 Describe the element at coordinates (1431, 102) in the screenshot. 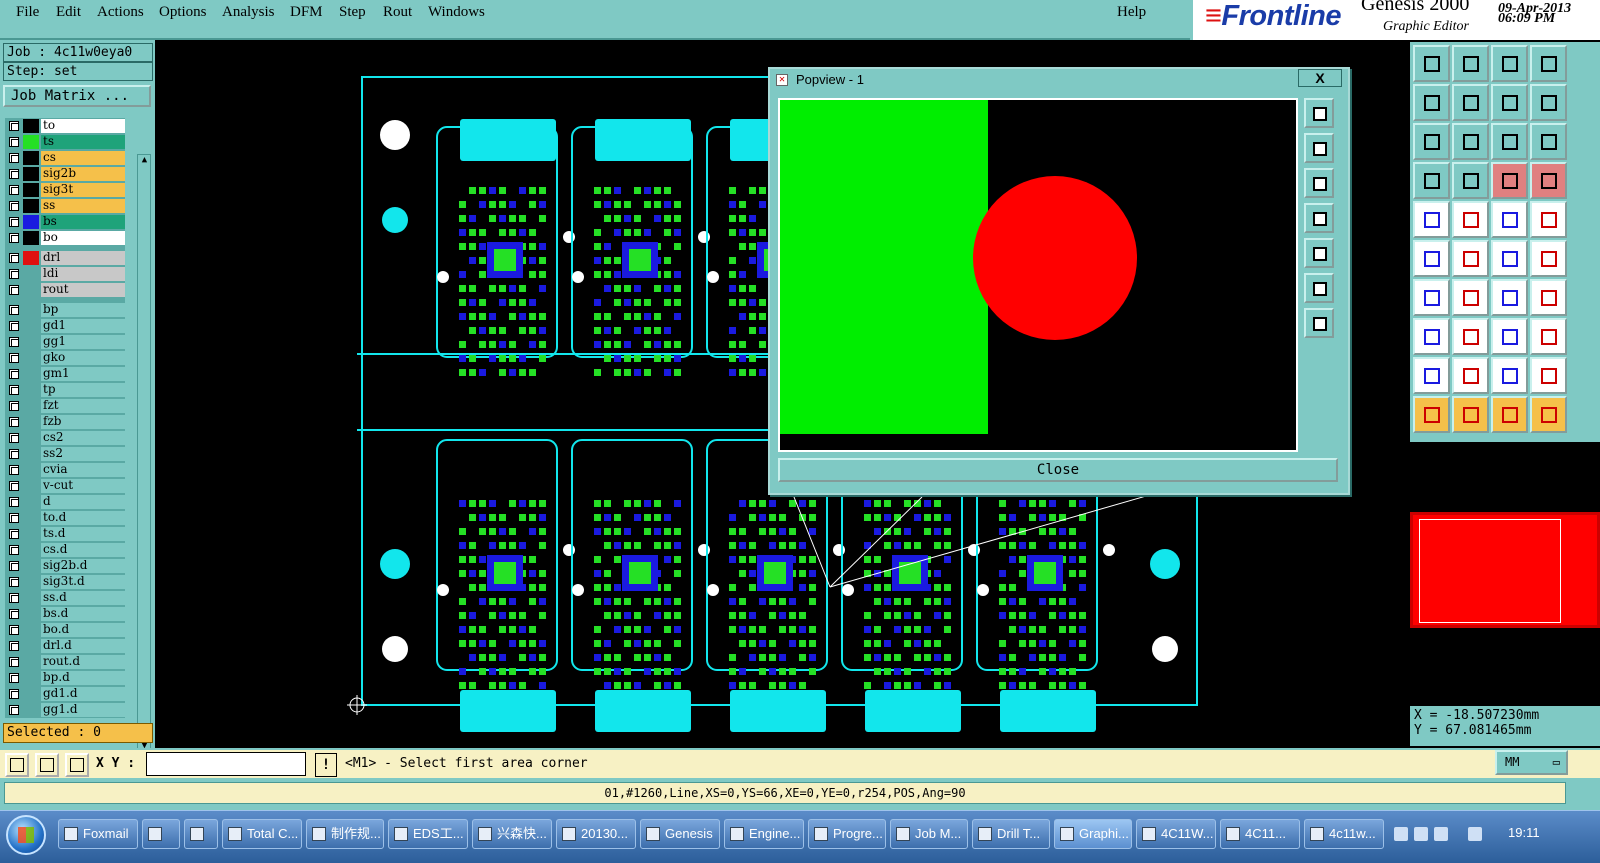

I see `tool-left-icon` at that location.